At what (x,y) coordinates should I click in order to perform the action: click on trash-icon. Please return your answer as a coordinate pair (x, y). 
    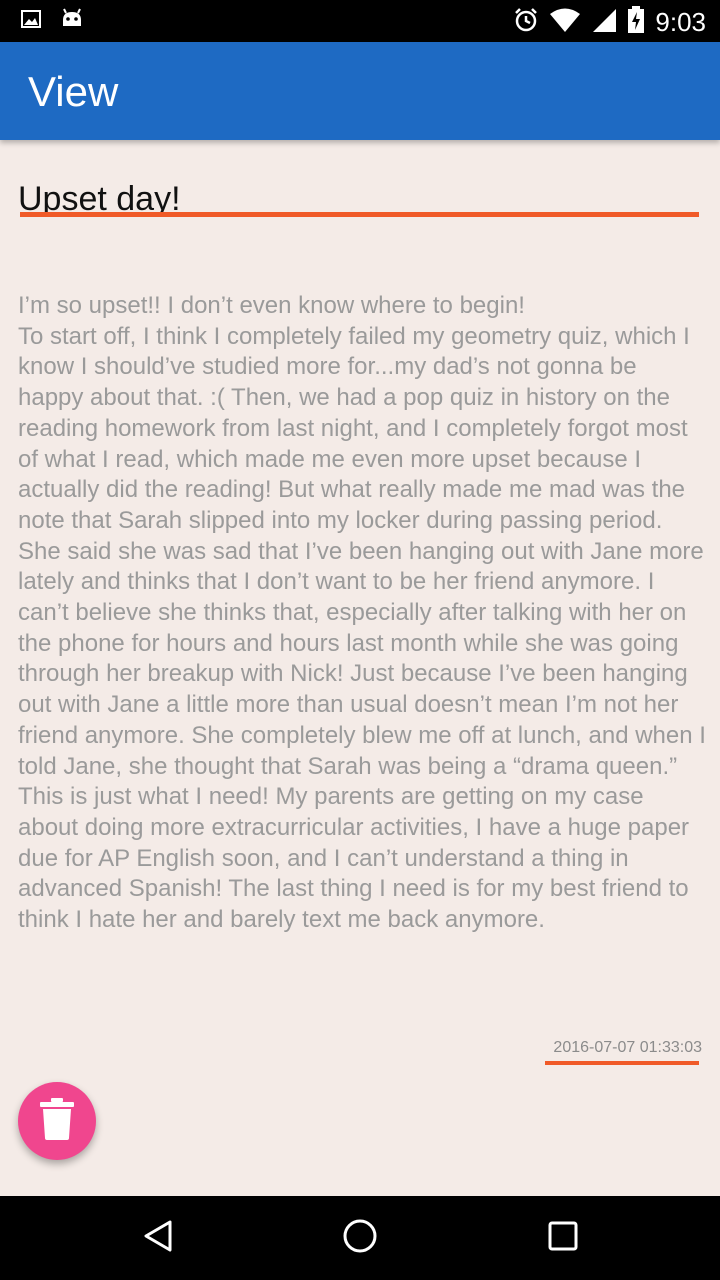
    Looking at the image, I should click on (57, 1121).